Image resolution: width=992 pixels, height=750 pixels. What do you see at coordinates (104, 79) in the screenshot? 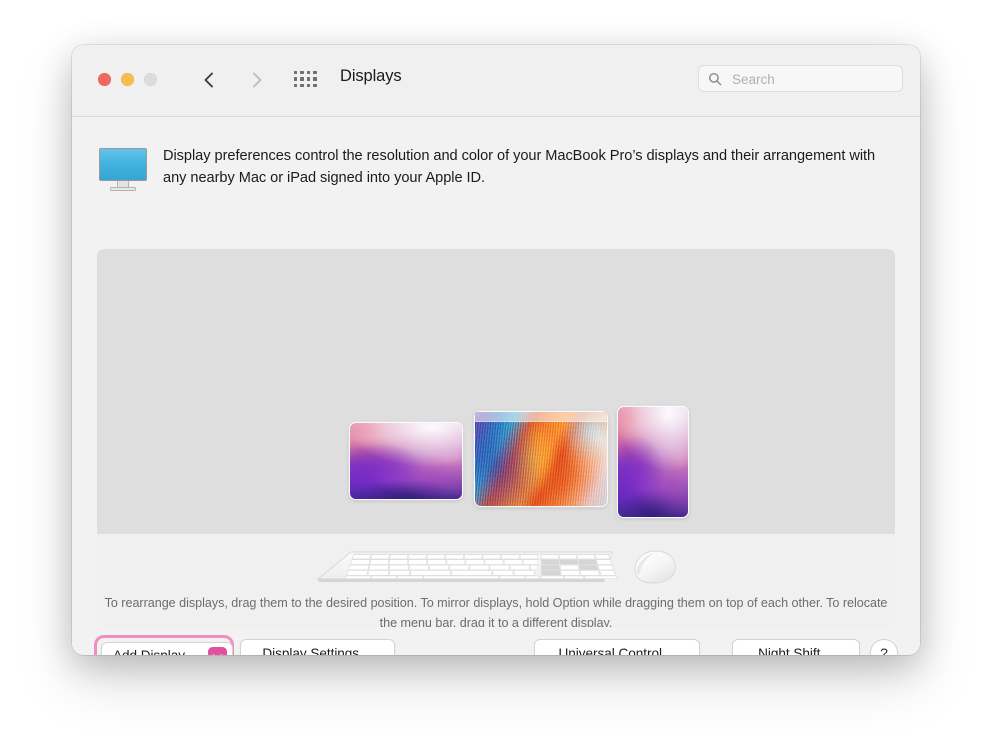
I see `close-button` at bounding box center [104, 79].